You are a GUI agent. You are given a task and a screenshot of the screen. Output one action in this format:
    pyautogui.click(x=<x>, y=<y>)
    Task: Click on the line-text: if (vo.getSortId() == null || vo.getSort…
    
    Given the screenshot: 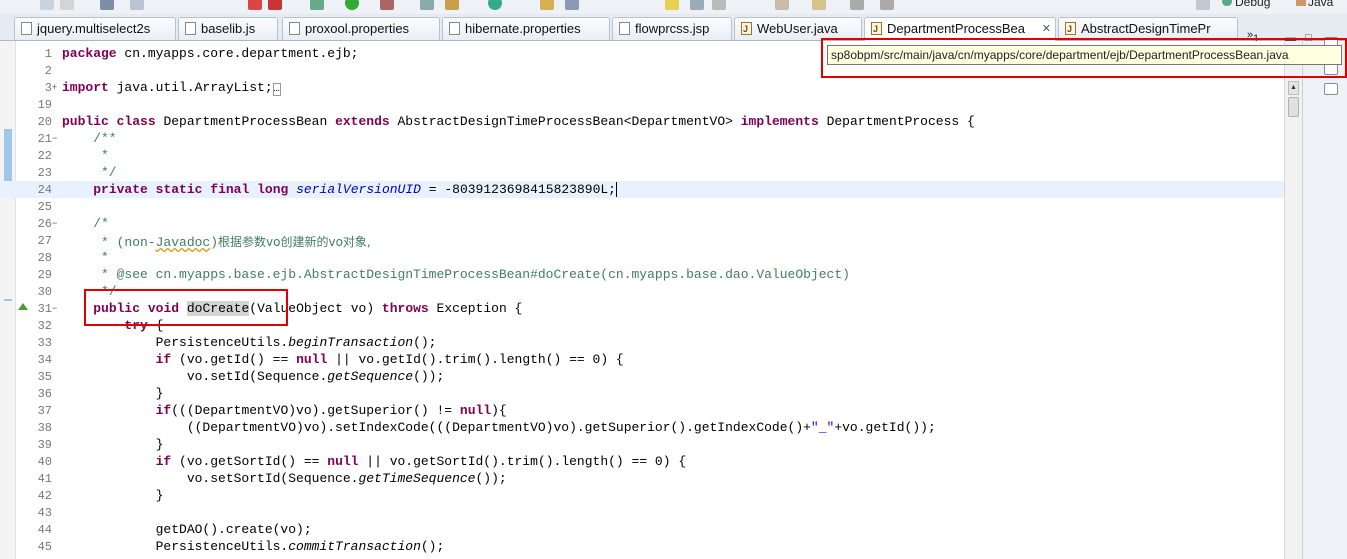 What is the action you would take?
    pyautogui.click(x=421, y=461)
    